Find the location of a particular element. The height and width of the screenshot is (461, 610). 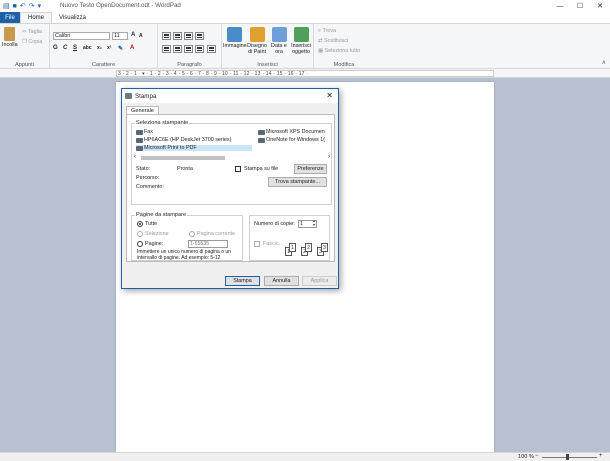

wordpad-icon: ▤ is located at coordinates (6, 6).